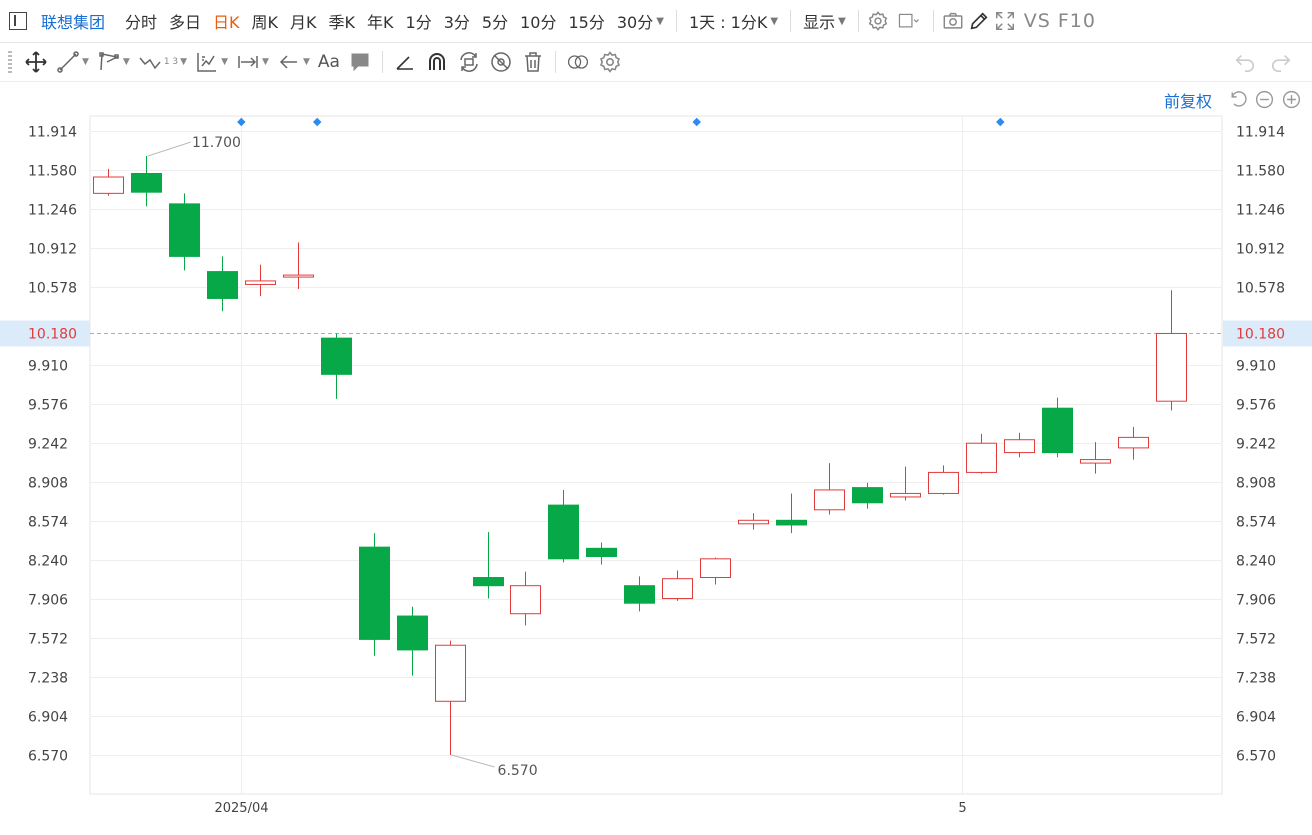  I want to click on low-annotation-label: 6.570, so click(518, 771).